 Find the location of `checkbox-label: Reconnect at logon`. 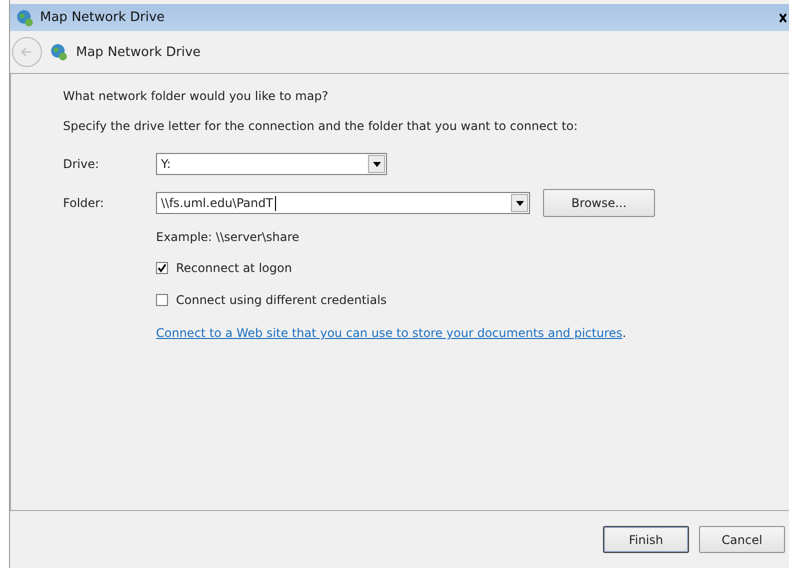

checkbox-label: Reconnect at logon is located at coordinates (234, 268).